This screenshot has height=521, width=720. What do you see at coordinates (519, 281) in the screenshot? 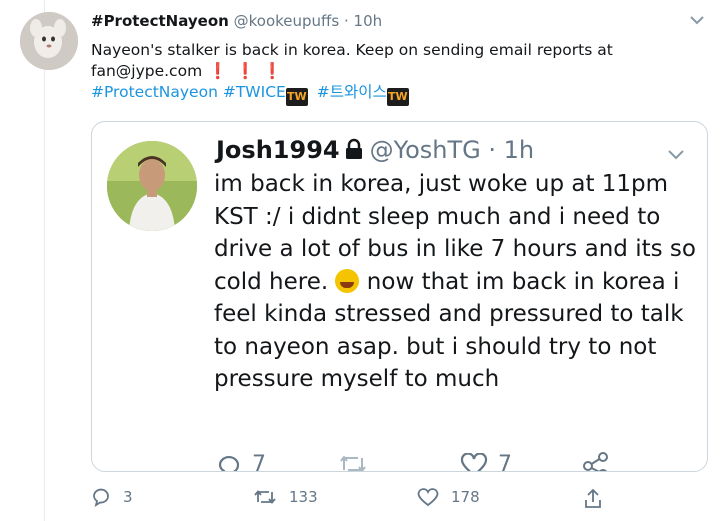
I see `quoted-text-line: now that im back in korea i` at bounding box center [519, 281].